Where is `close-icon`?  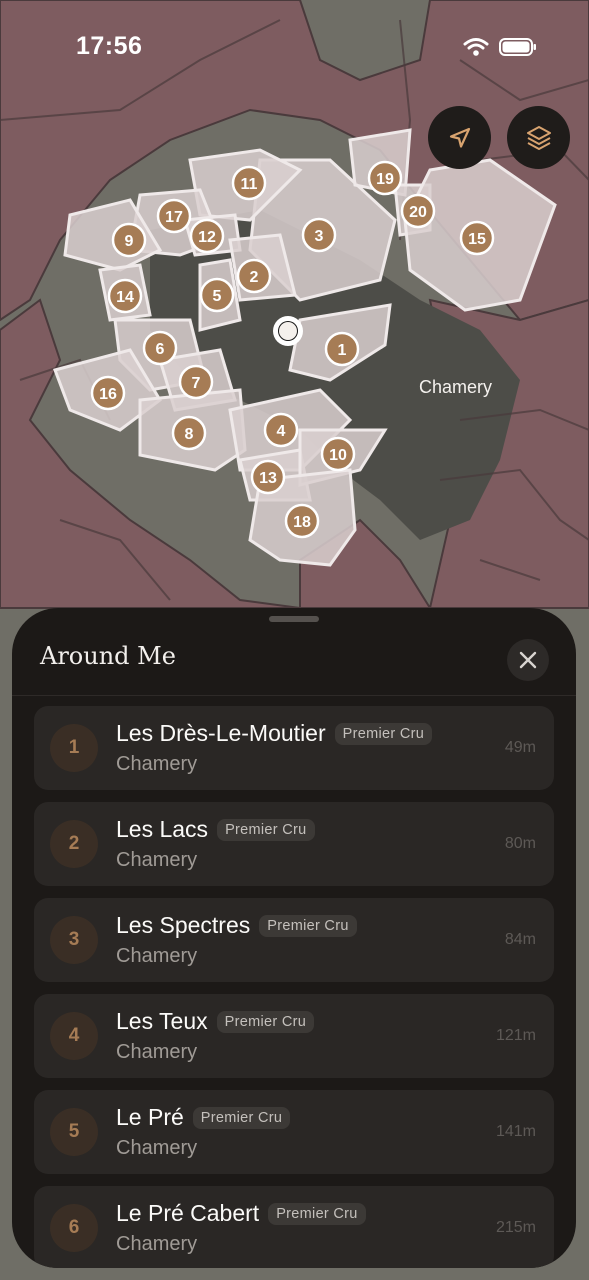
close-icon is located at coordinates (528, 660).